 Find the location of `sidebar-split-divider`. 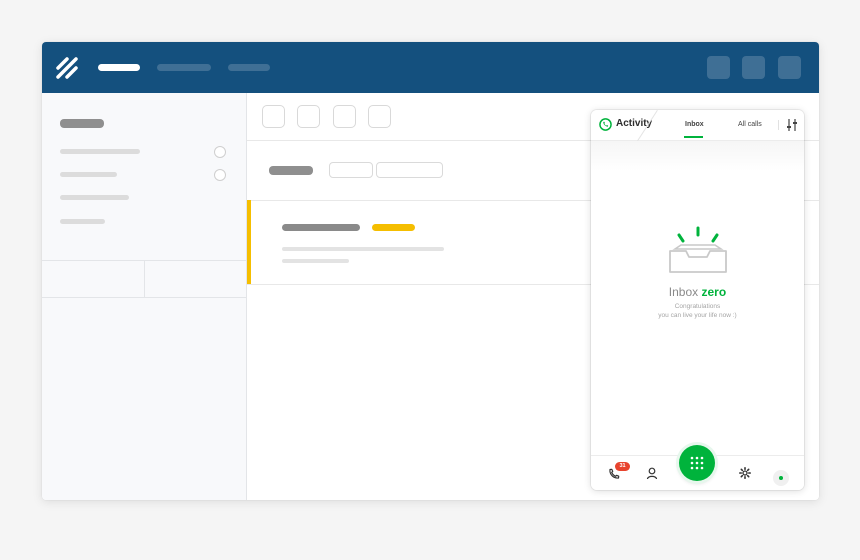

sidebar-split-divider is located at coordinates (144, 279).